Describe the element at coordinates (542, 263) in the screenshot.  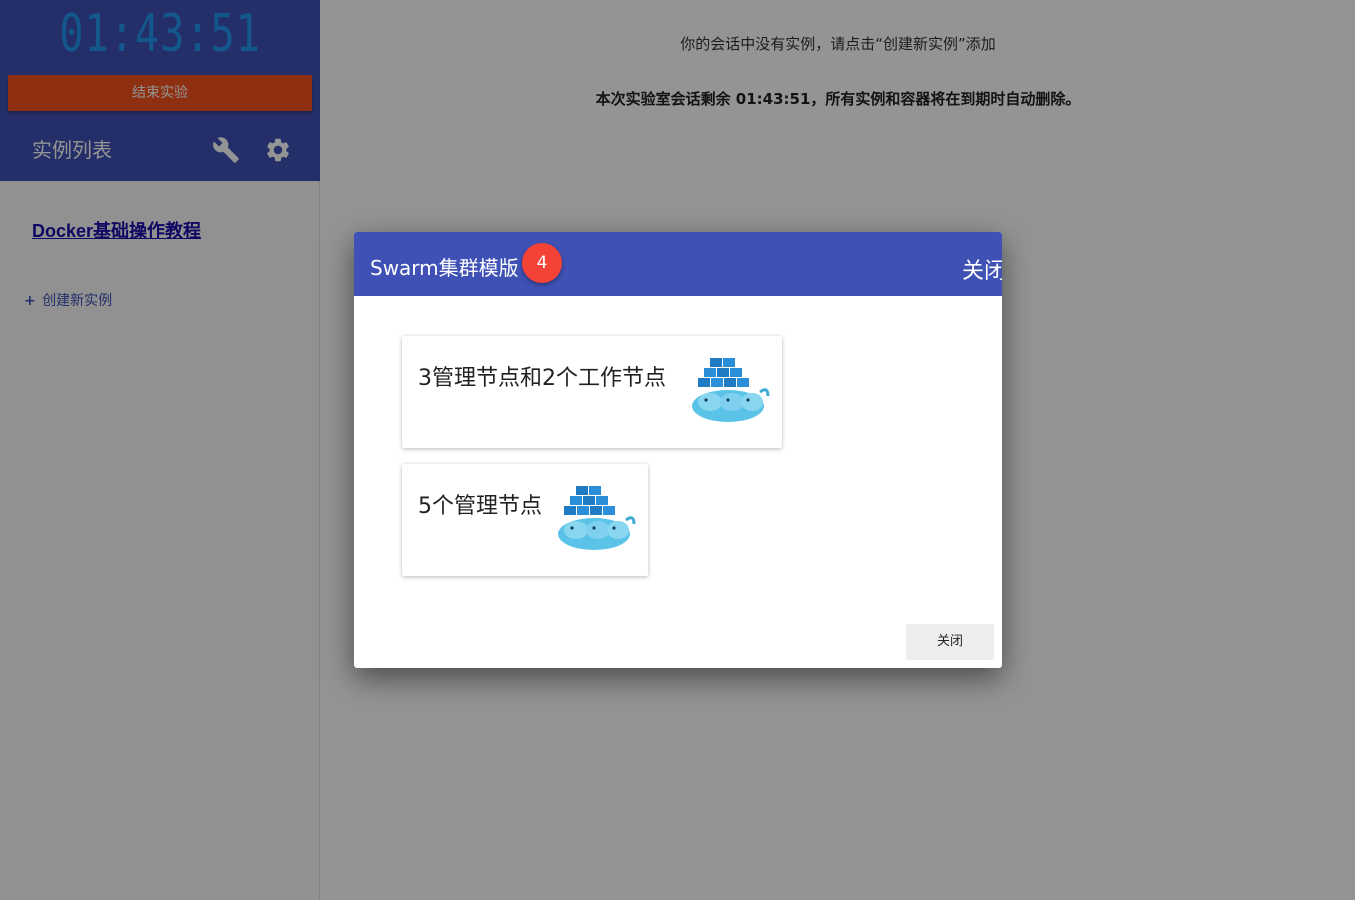
I see `template-count-badge: 4` at that location.